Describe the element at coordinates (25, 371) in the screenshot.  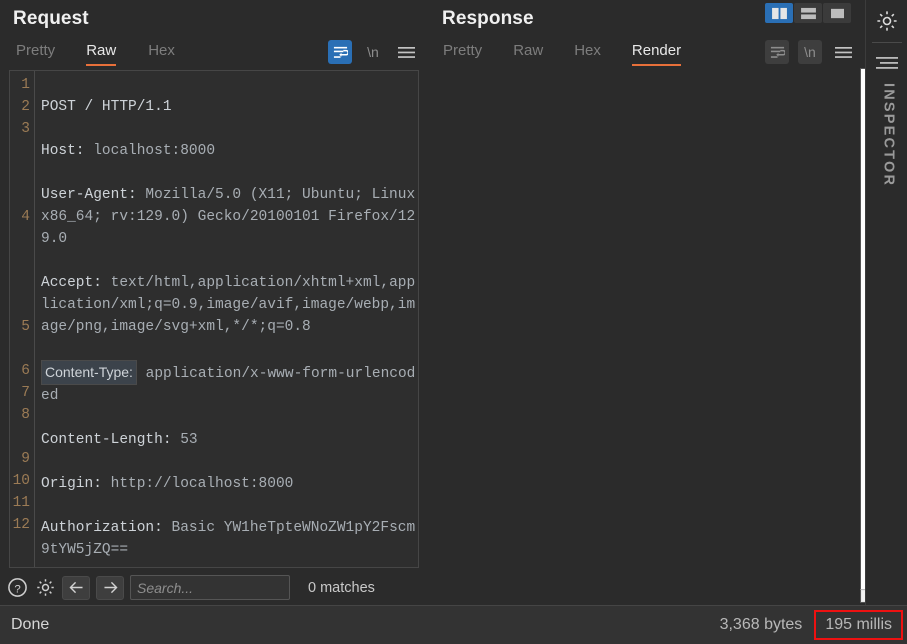
I see `line-number: 6` at that location.